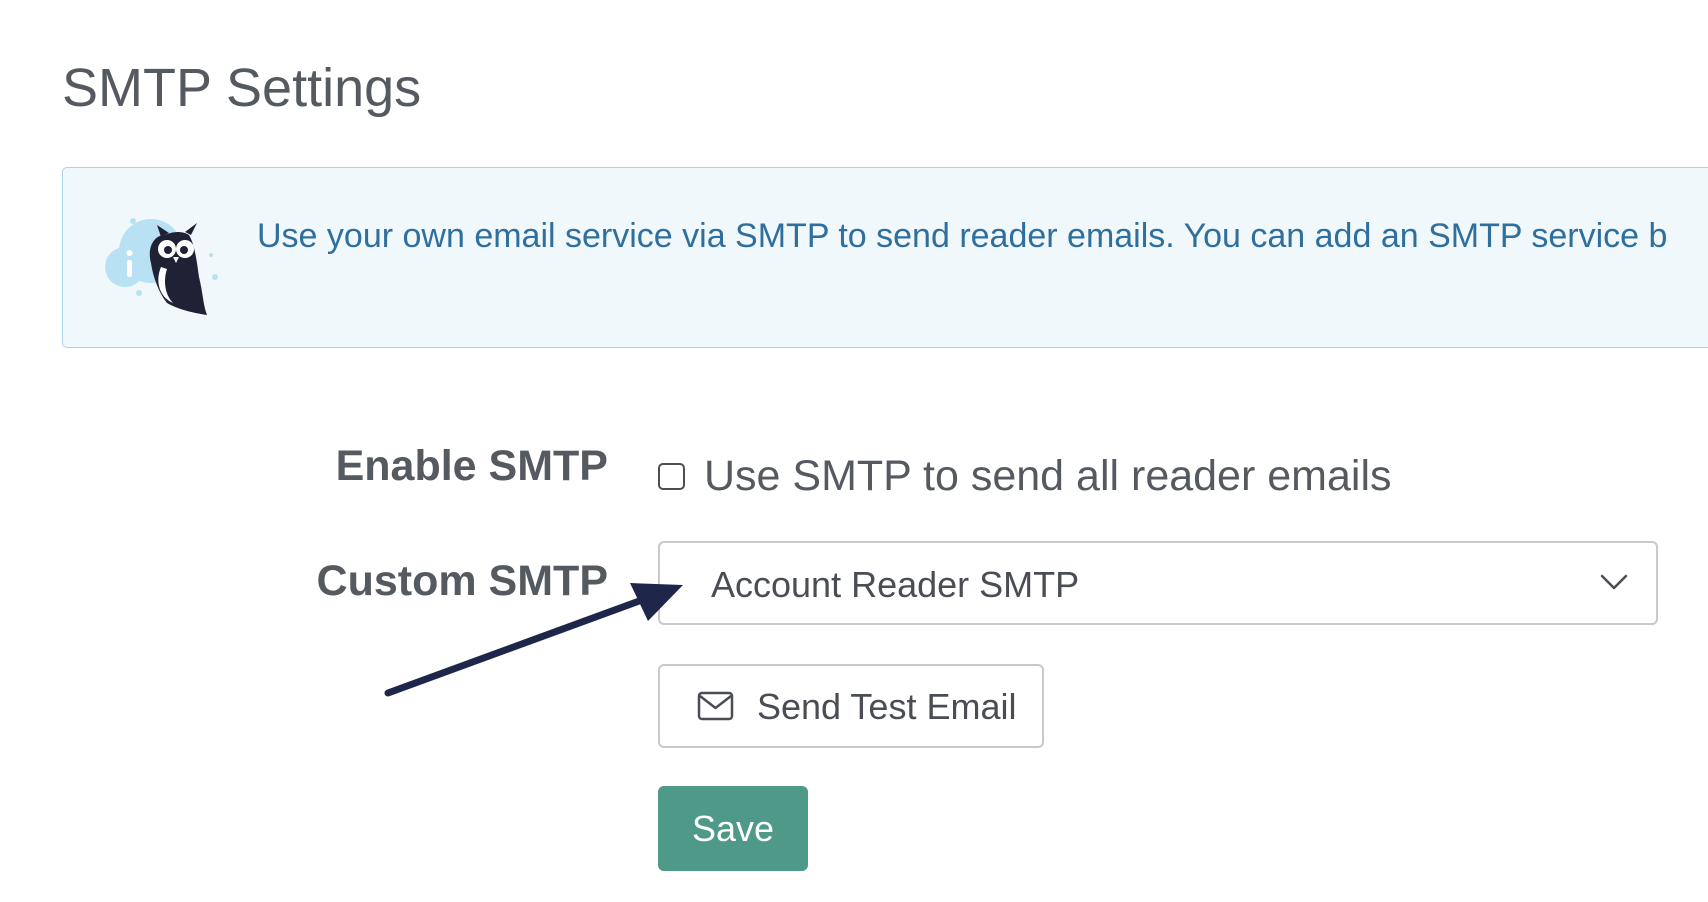  Describe the element at coordinates (671, 476) in the screenshot. I see `enable-smtp-checkbox` at that location.